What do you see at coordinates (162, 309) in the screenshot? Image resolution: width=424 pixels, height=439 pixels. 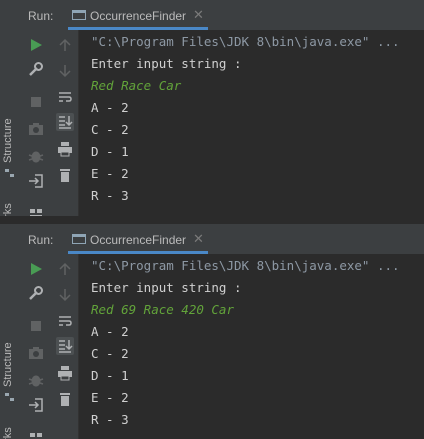 I see `user-input-line: Red 69 Race 420 Car` at bounding box center [162, 309].